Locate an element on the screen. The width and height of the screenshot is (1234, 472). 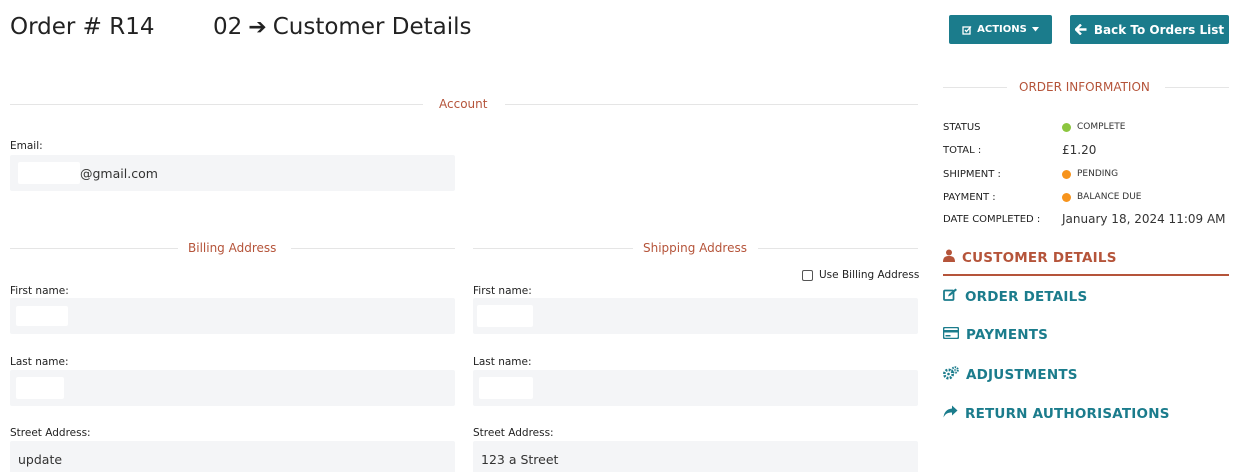
account-title: Account is located at coordinates (463, 104).